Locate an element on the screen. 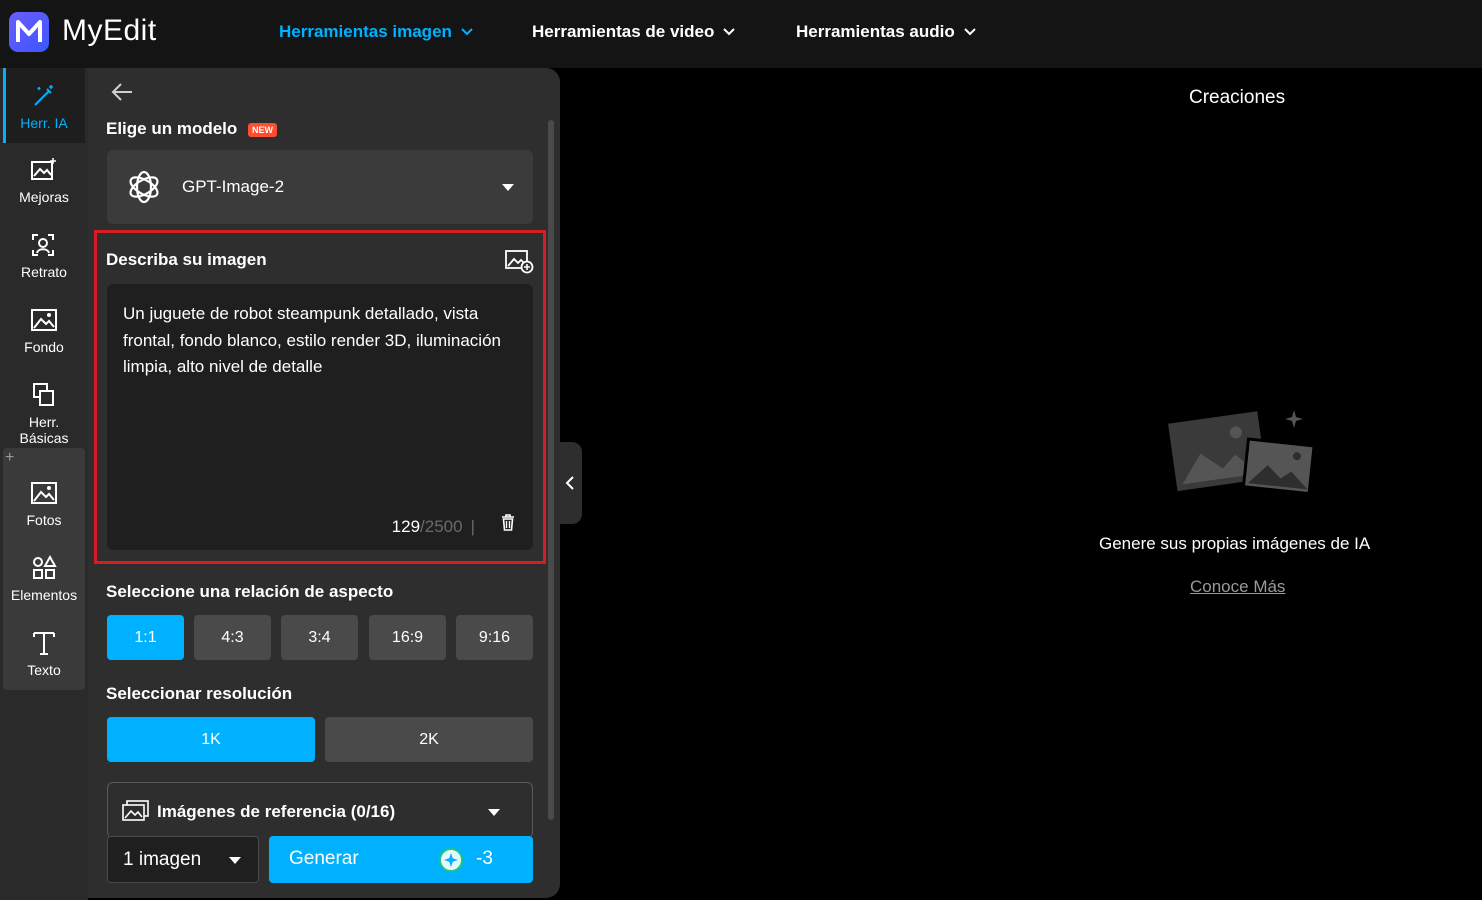  trash-icon is located at coordinates (508, 525).